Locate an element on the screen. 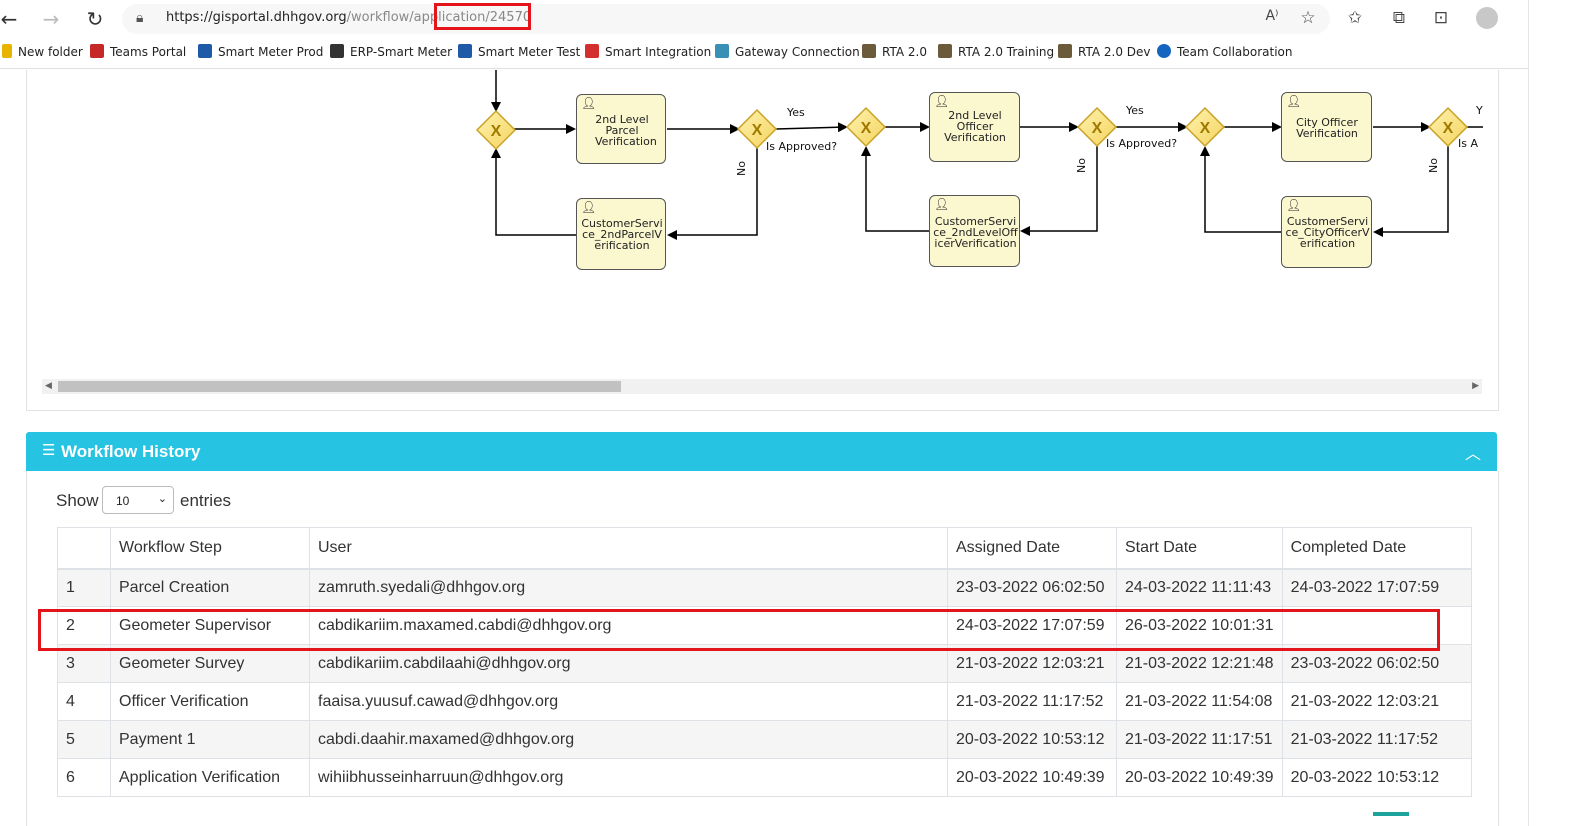 The width and height of the screenshot is (1588, 826). flow-label-is-approved: Is A is located at coordinates (1468, 143).